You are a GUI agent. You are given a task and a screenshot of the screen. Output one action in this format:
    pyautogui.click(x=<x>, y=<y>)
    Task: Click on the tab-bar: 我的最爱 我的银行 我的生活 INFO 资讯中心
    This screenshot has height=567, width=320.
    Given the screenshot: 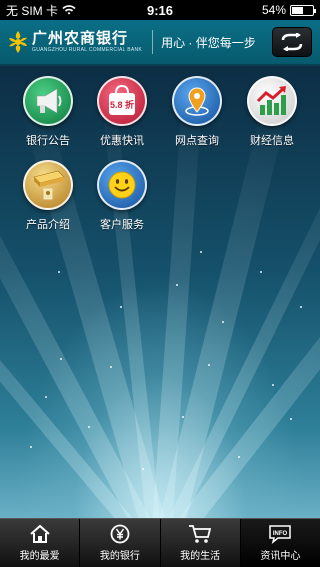 What is the action you would take?
    pyautogui.click(x=160, y=542)
    